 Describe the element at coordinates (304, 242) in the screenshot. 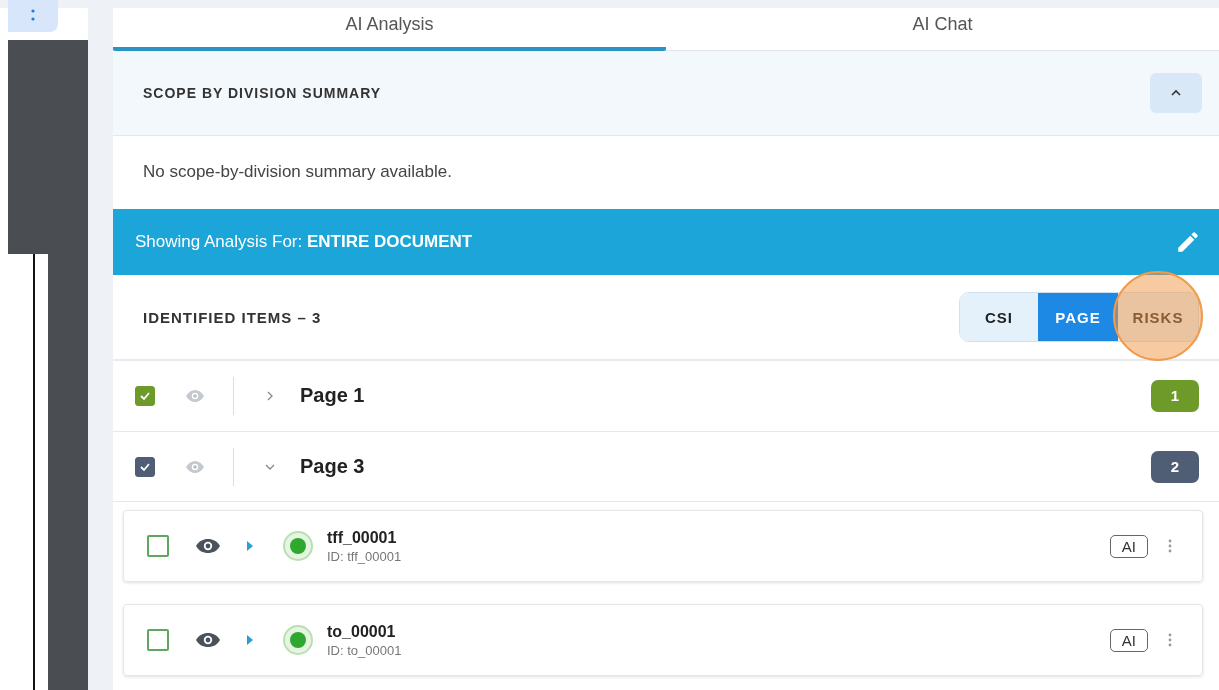

I see `analysis-scope-text: Showing Analysis For: ENTIRE DOCUMENT` at that location.